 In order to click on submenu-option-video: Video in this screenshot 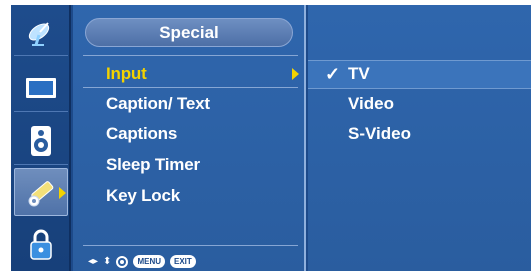, I will do `click(371, 104)`.